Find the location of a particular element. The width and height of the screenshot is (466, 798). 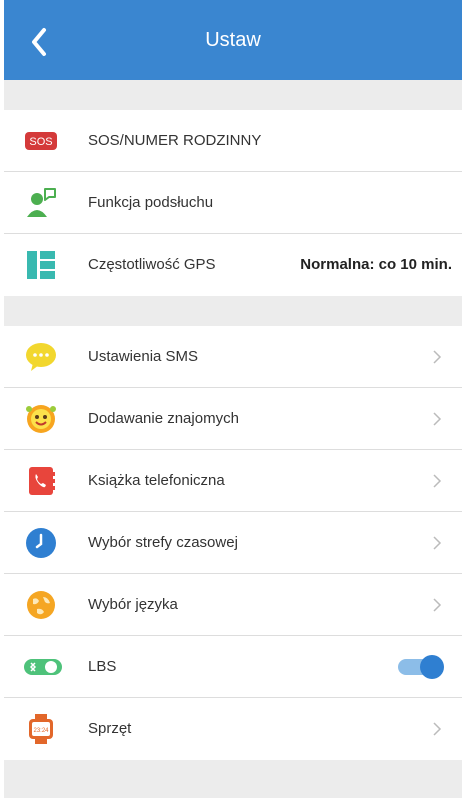

watch-icon: 23:24 is located at coordinates (41, 729).